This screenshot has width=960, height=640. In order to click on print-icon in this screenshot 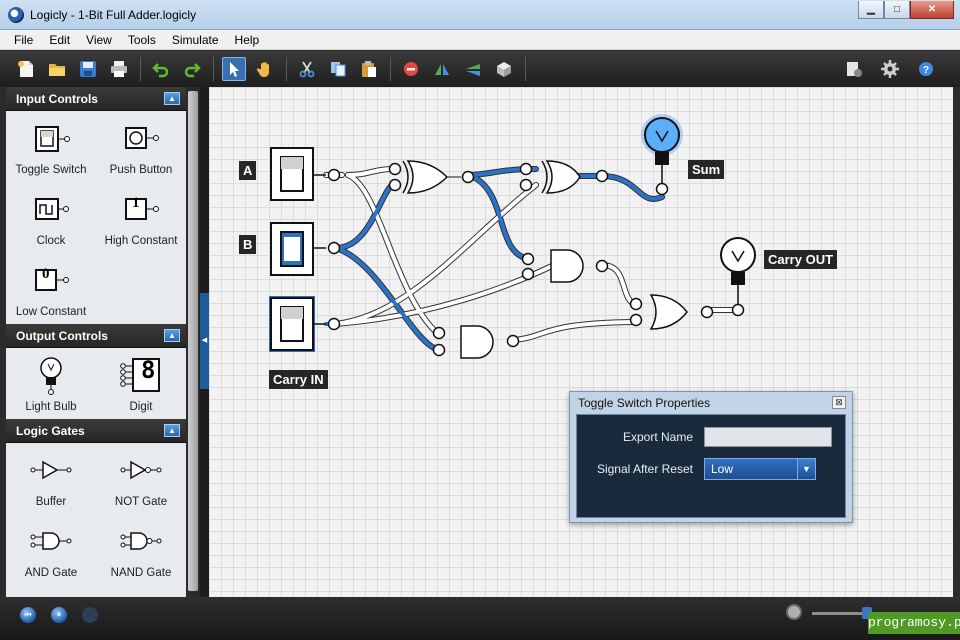, I will do `click(119, 69)`.